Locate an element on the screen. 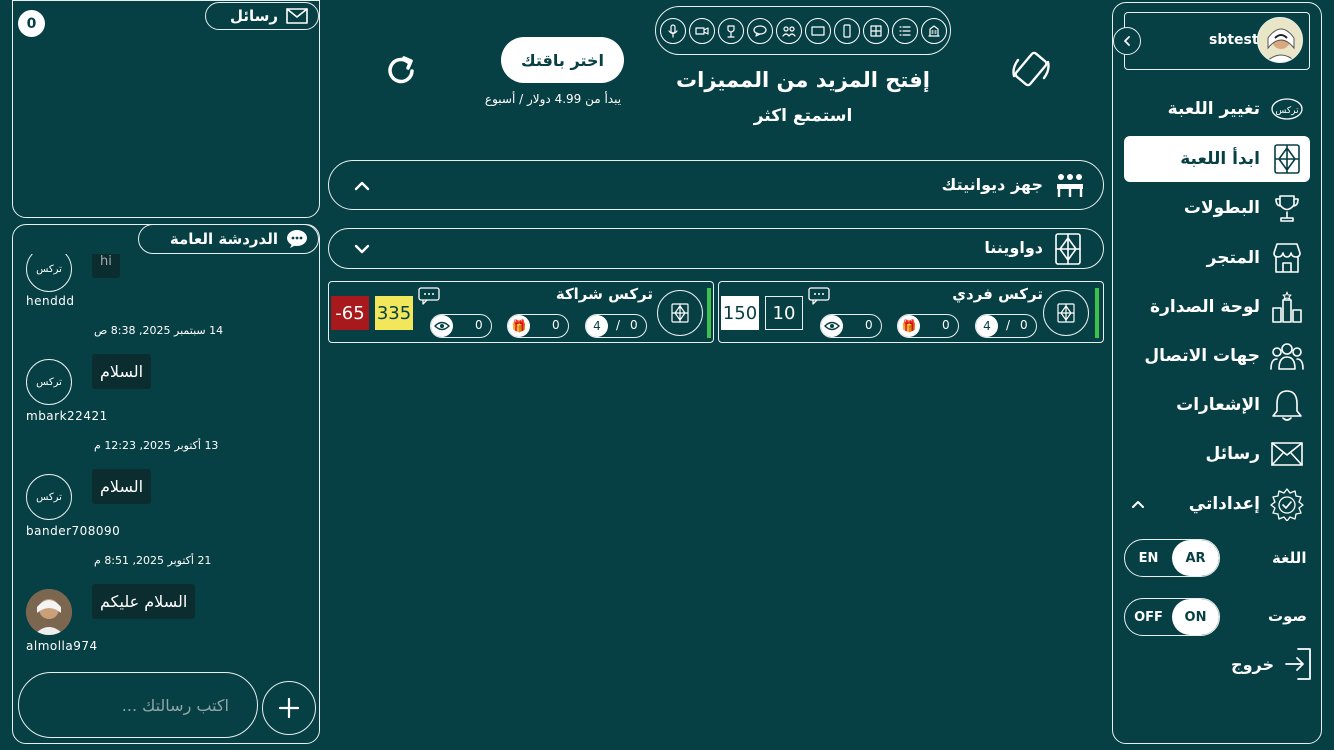 The height and width of the screenshot is (750, 1334). list-icon is located at coordinates (904, 30).